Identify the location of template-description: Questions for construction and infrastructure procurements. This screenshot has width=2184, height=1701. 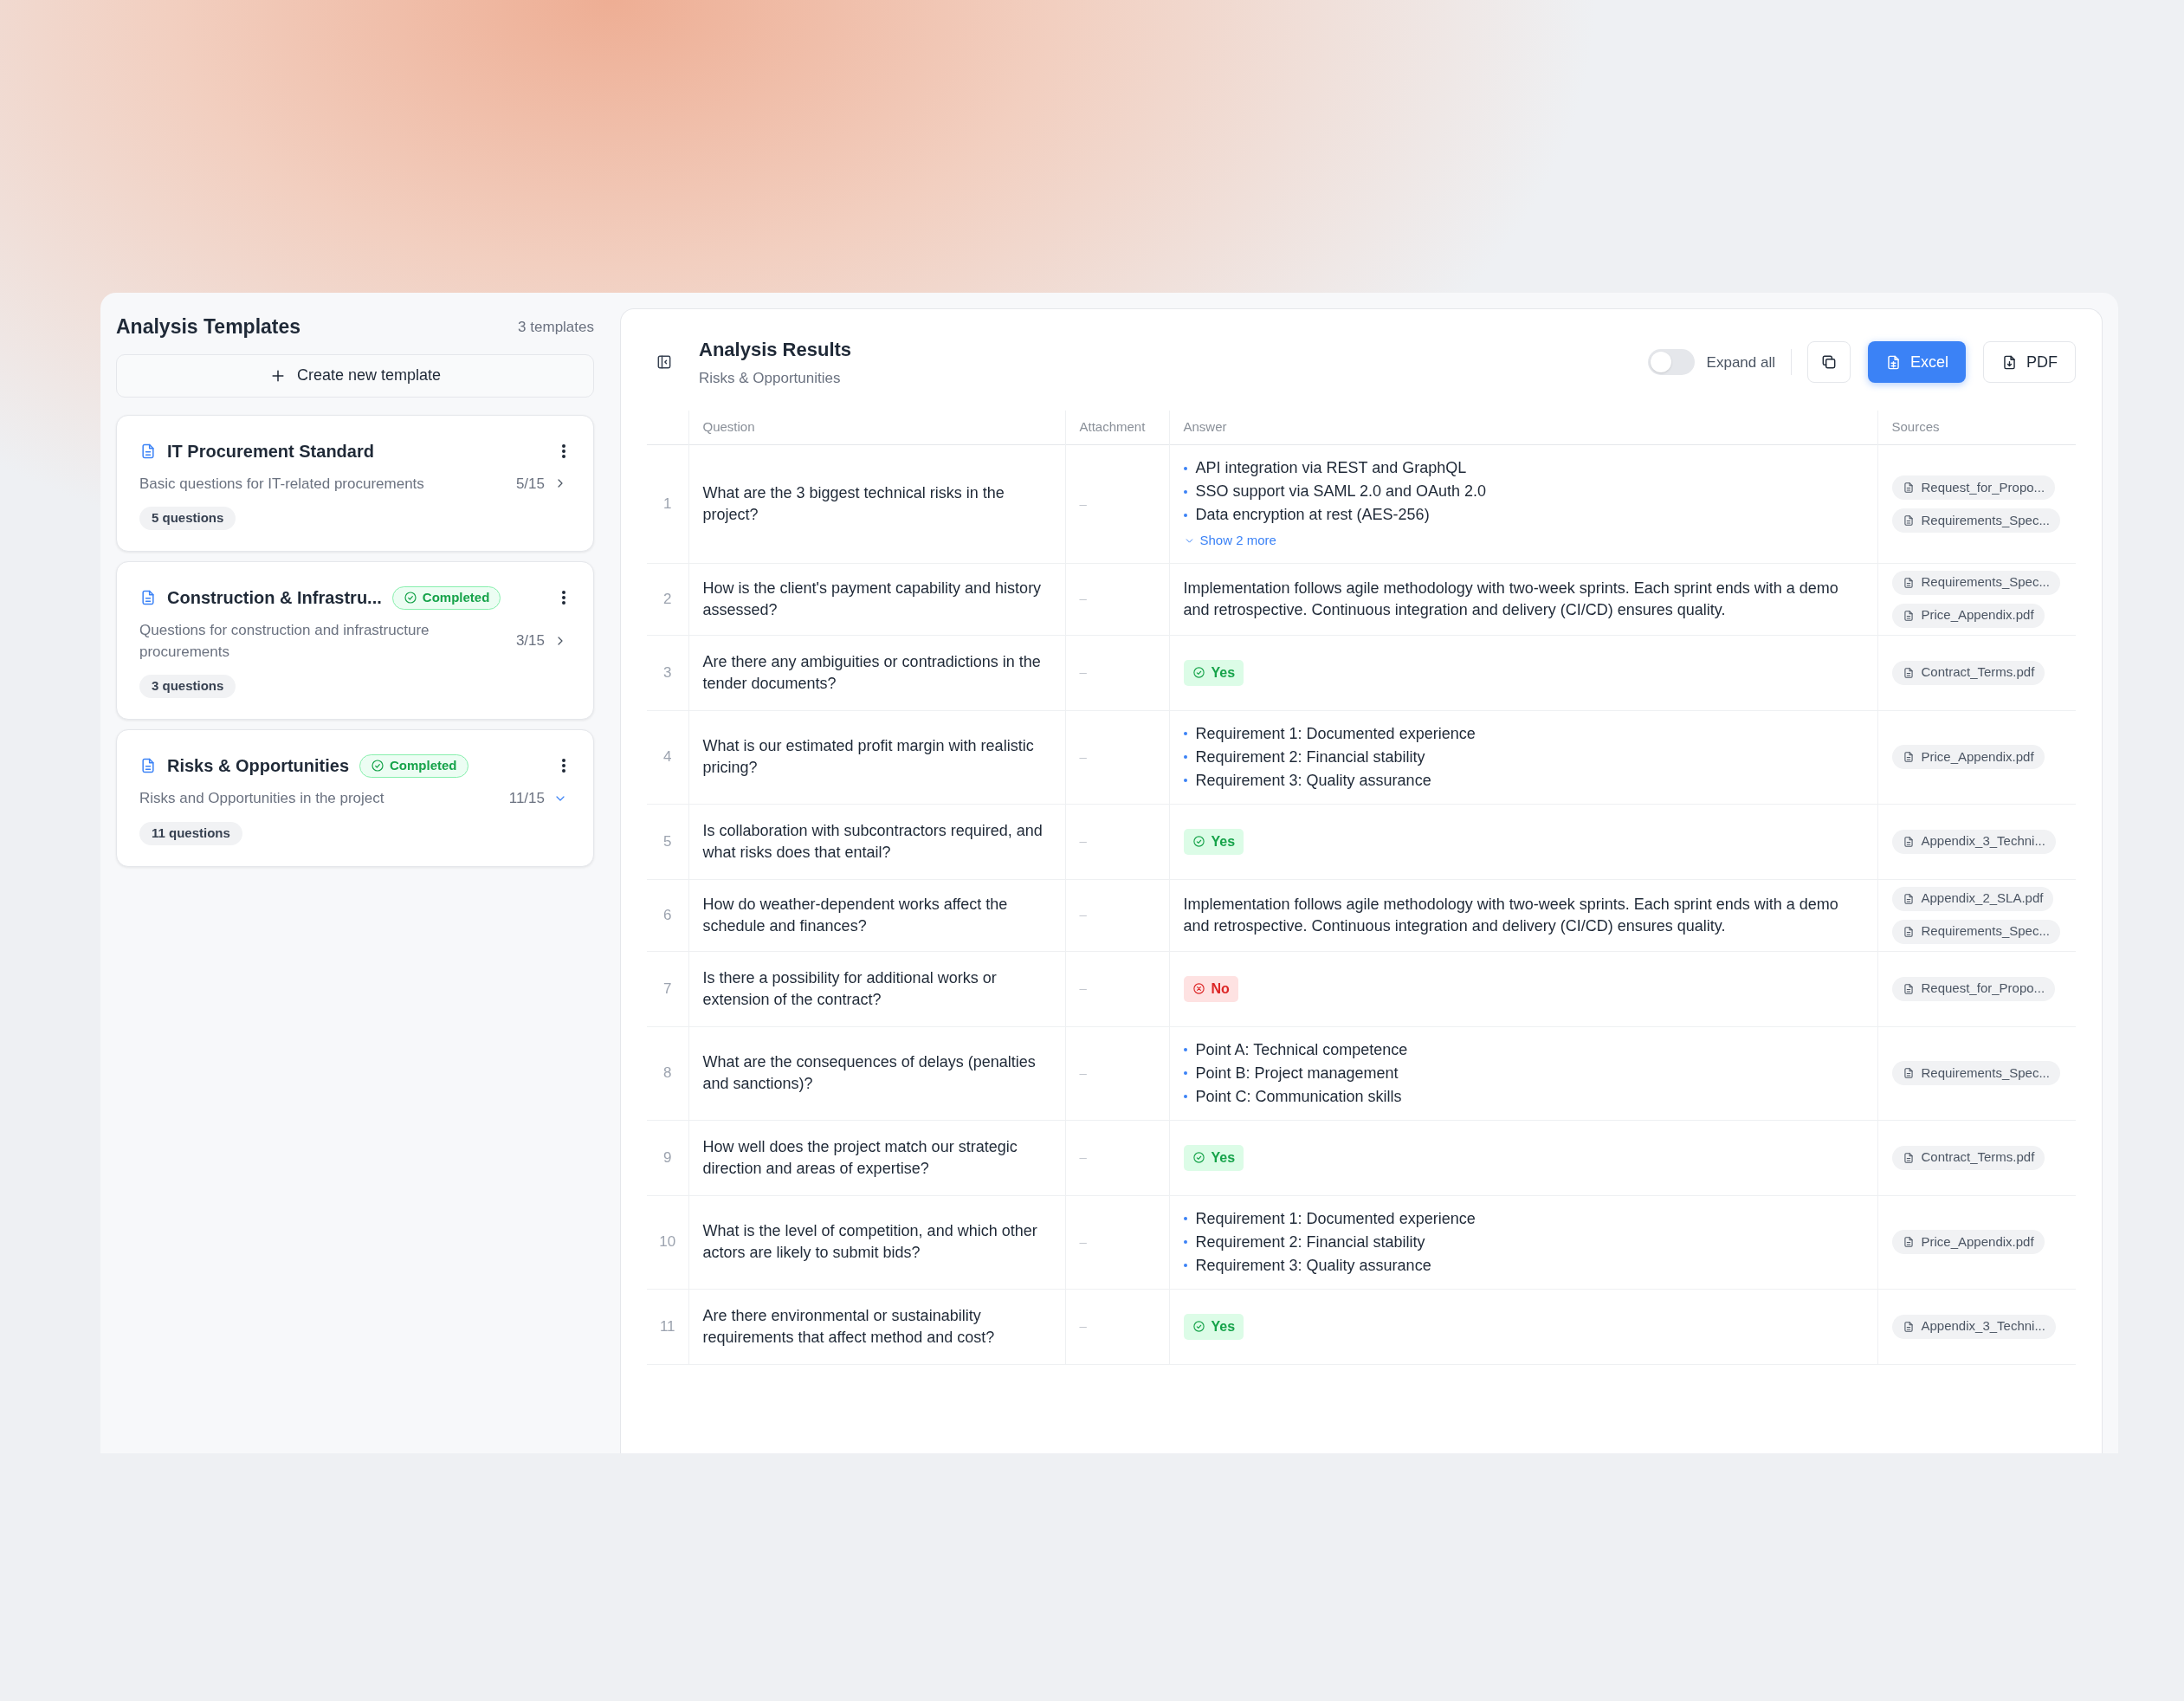
(284, 641).